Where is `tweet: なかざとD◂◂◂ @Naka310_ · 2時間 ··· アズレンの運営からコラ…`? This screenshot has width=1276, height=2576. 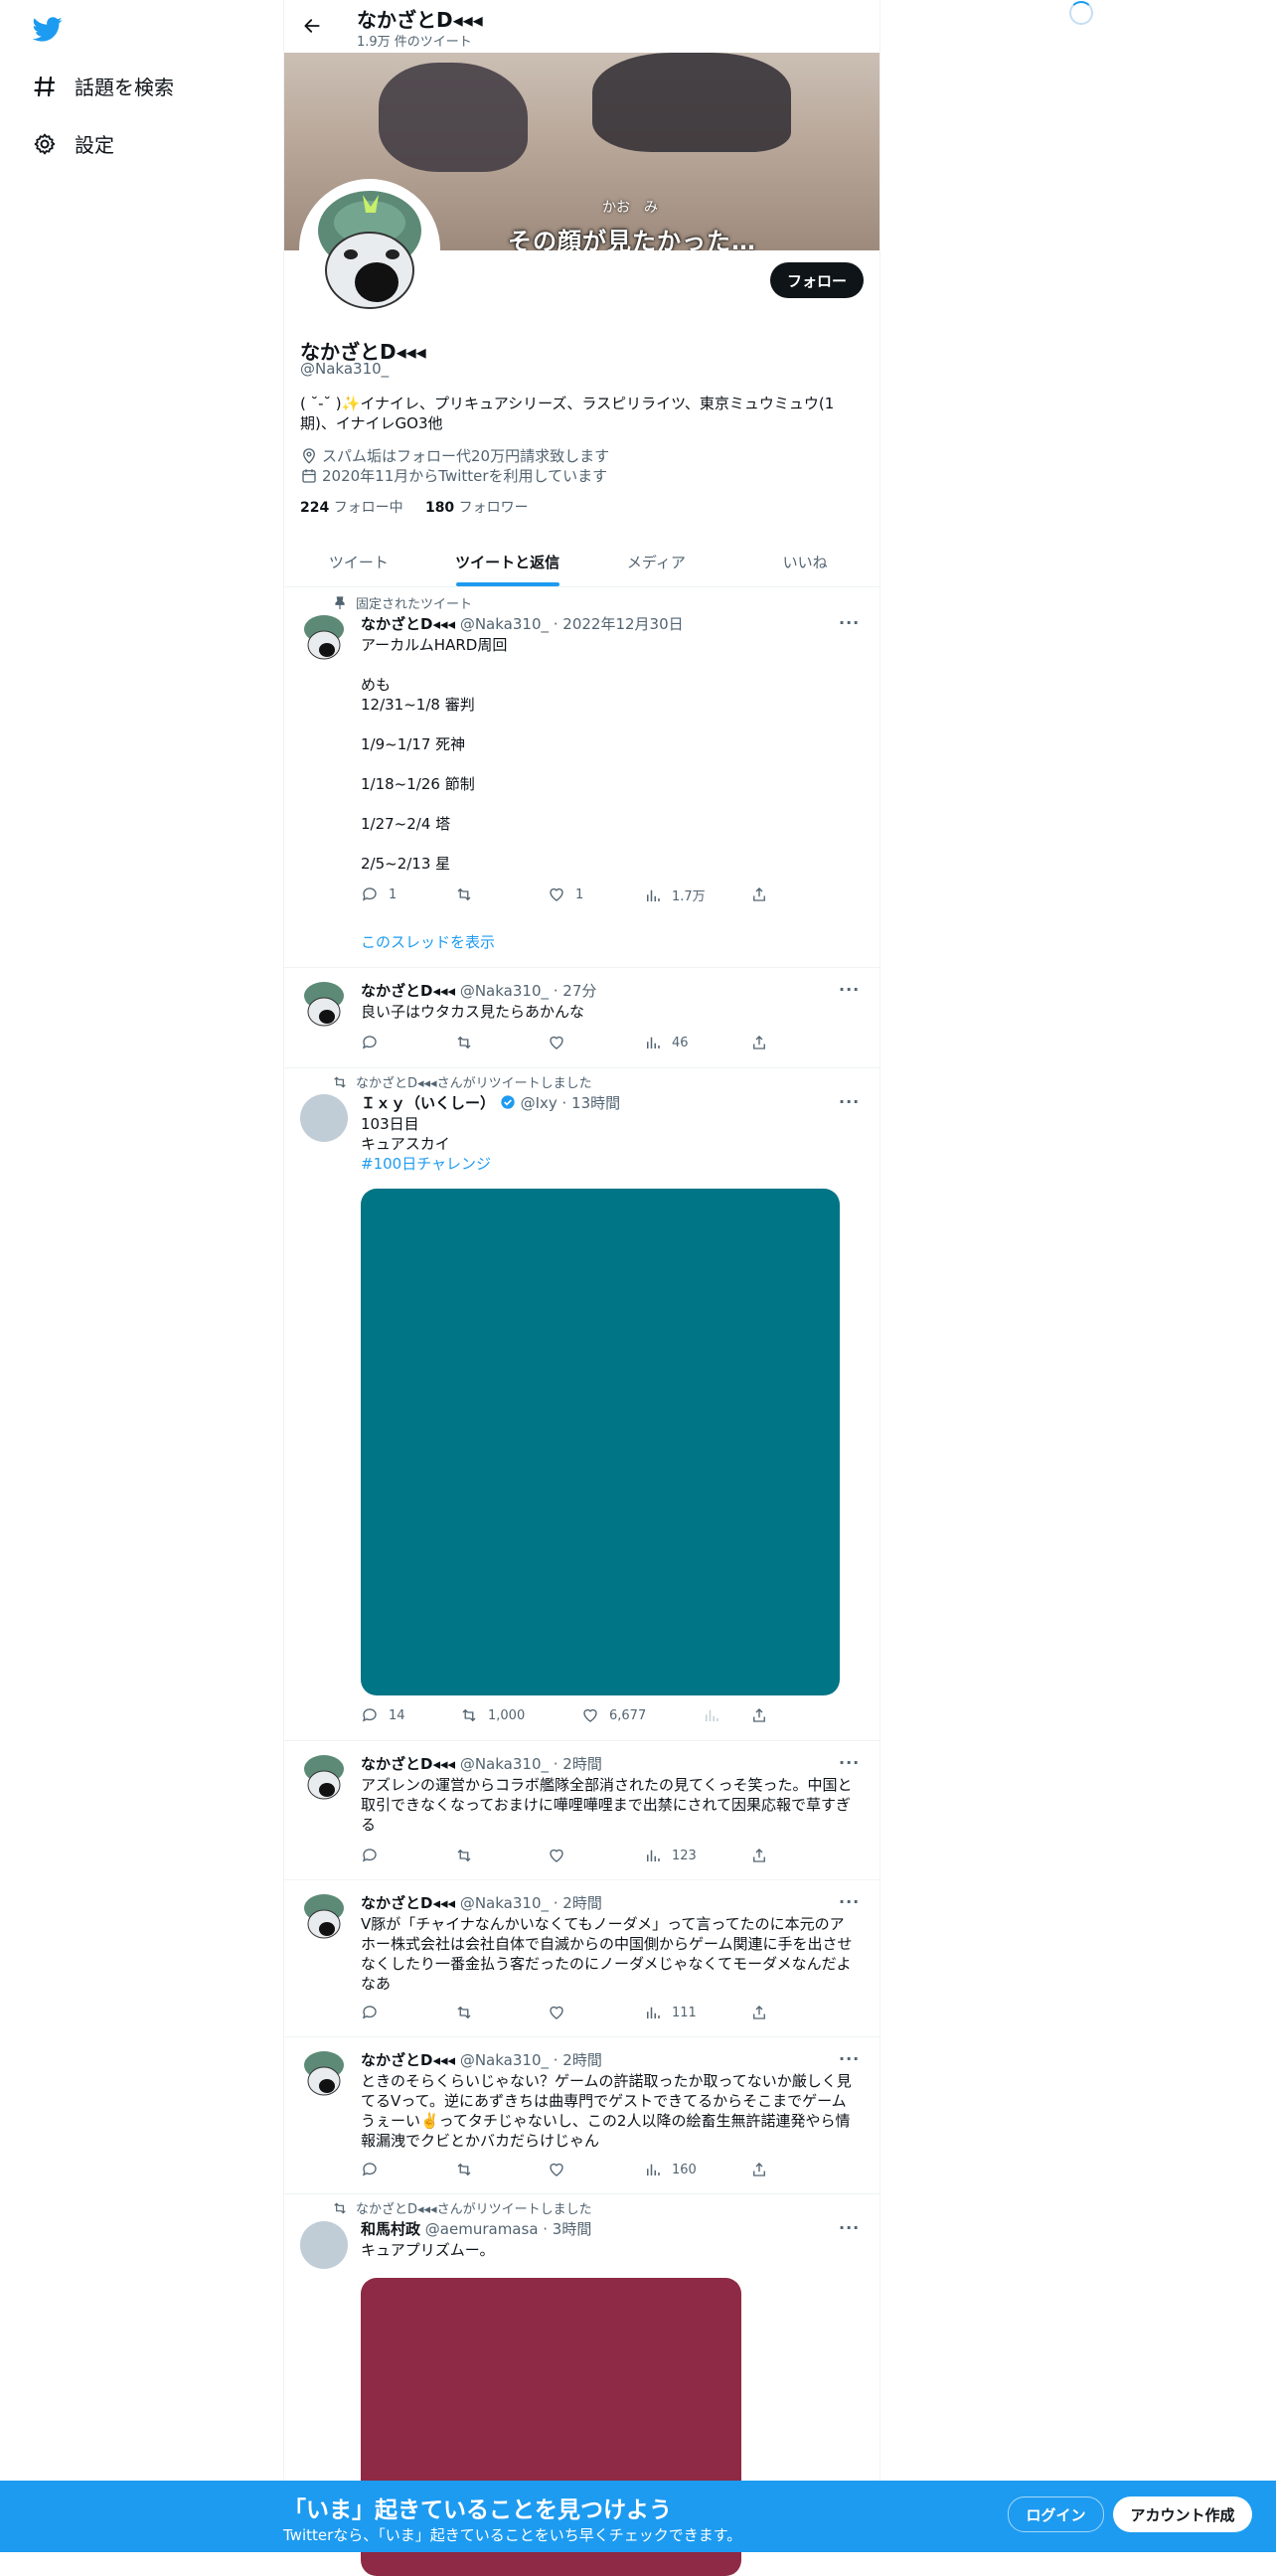
tweet: なかざとD◂◂◂ @Naka310_ · 2時間 ··· アズレンの運営からコラ… is located at coordinates (581, 1810).